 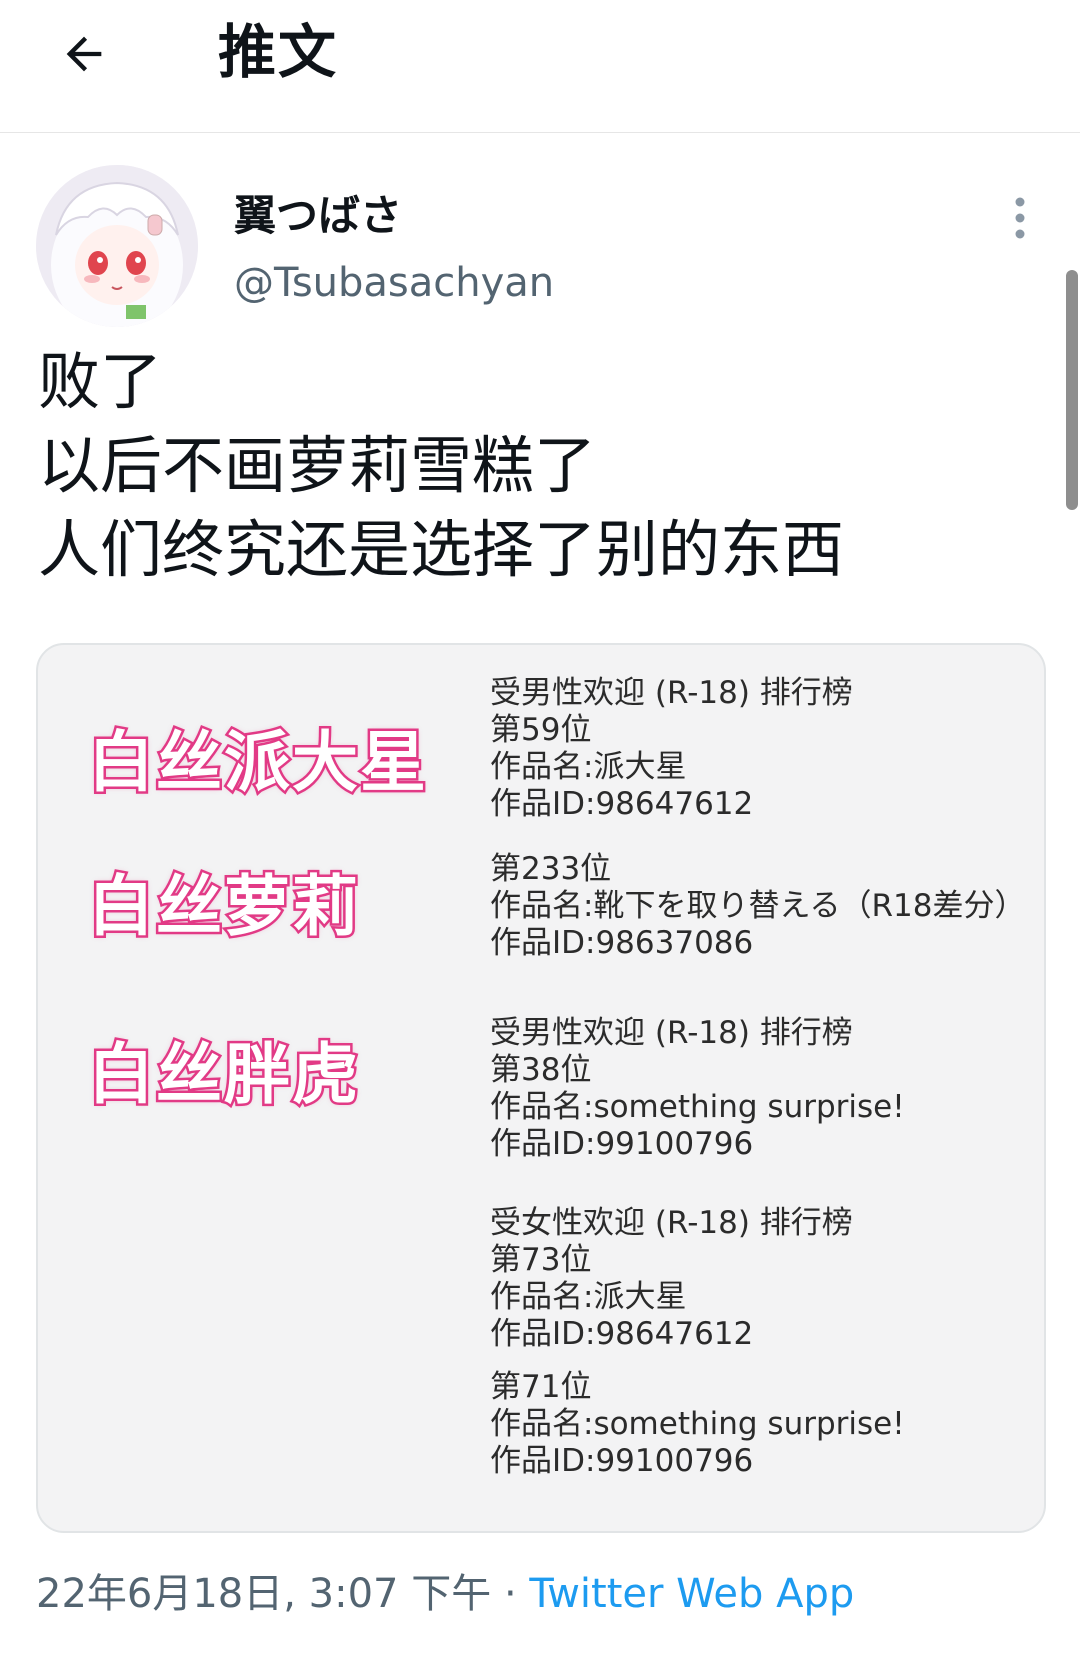 What do you see at coordinates (100, 381) in the screenshot?
I see `tweet-line: 败了` at bounding box center [100, 381].